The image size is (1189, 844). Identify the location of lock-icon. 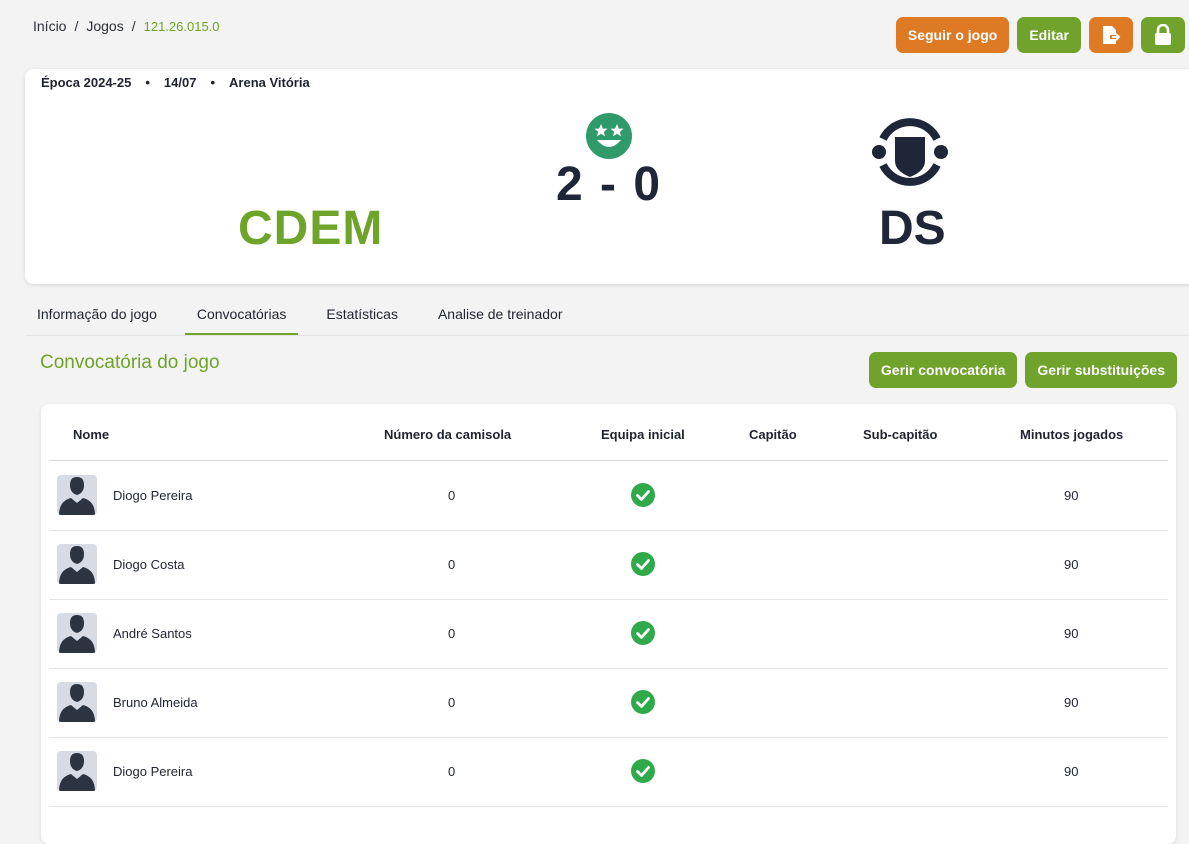
(1163, 34).